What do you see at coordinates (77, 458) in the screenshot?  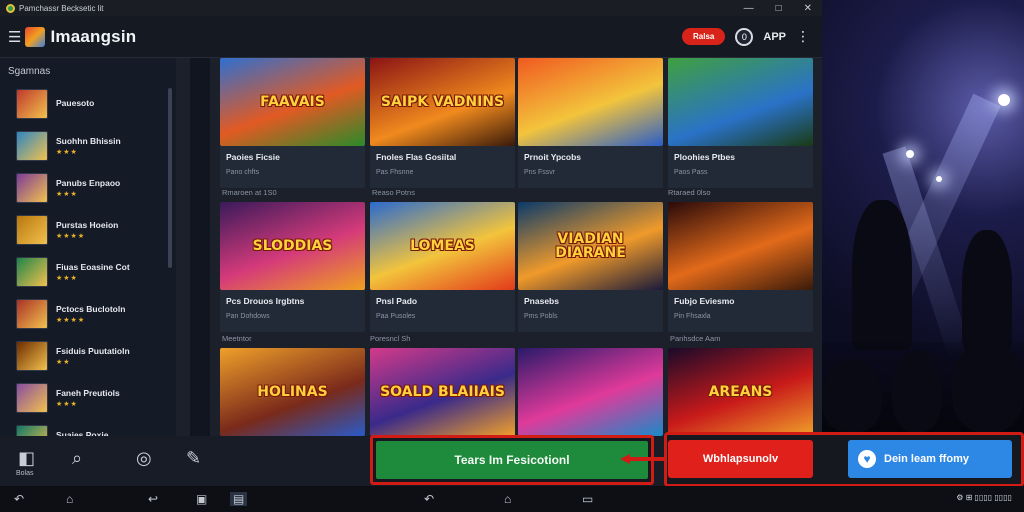 I see `search-nav-icon: ⌕` at bounding box center [77, 458].